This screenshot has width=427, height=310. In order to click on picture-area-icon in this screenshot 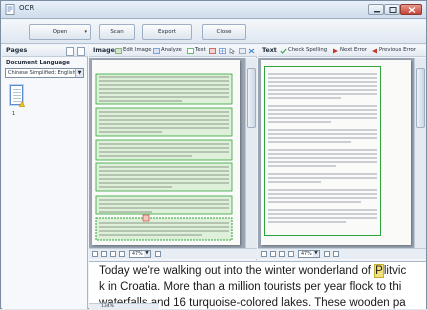, I will do `click(212, 51)`.